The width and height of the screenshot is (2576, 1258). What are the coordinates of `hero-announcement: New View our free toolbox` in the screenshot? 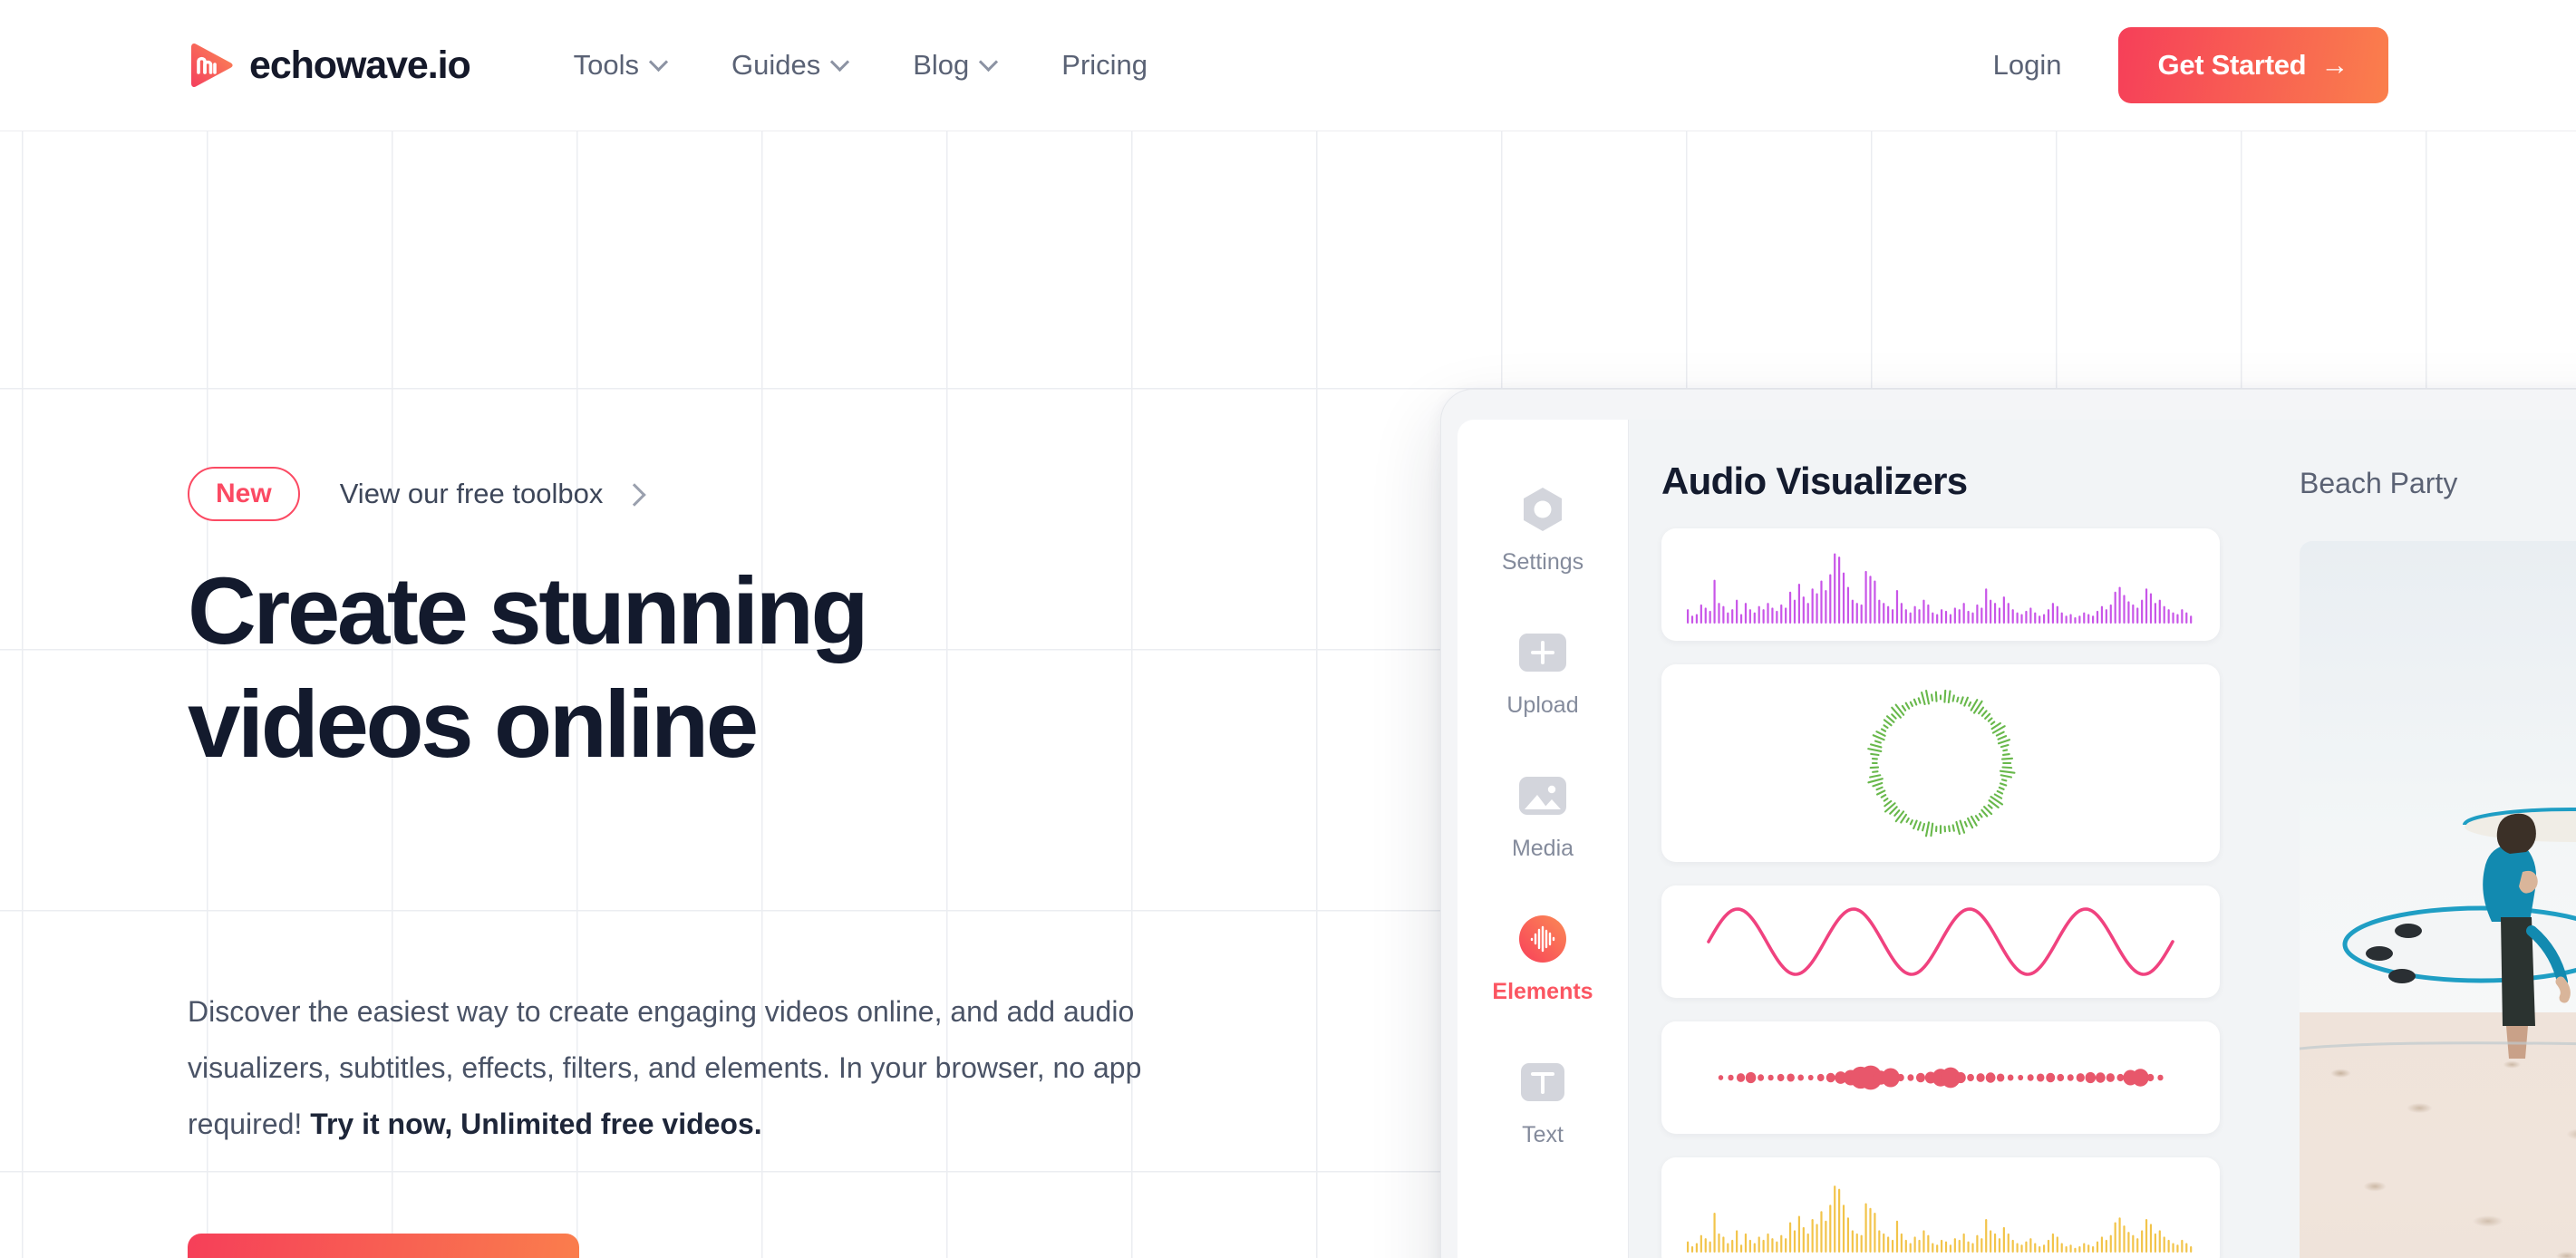 It's located at (414, 494).